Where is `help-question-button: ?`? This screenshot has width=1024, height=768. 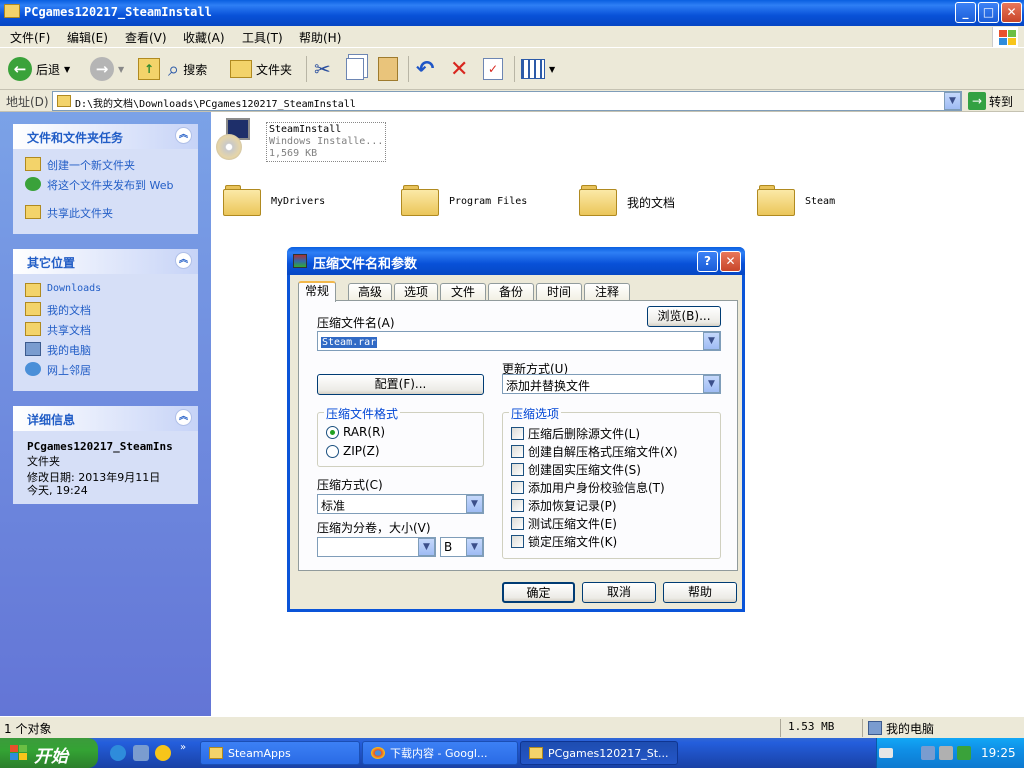
help-question-button: ? is located at coordinates (707, 261).